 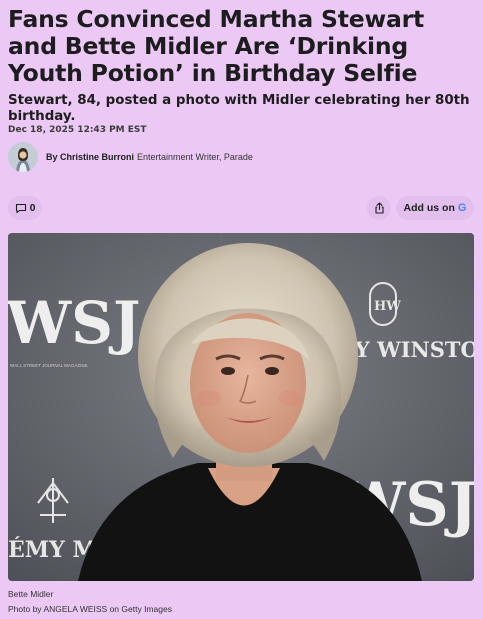 What do you see at coordinates (429, 208) in the screenshot?
I see `add-us-label: Add us on` at bounding box center [429, 208].